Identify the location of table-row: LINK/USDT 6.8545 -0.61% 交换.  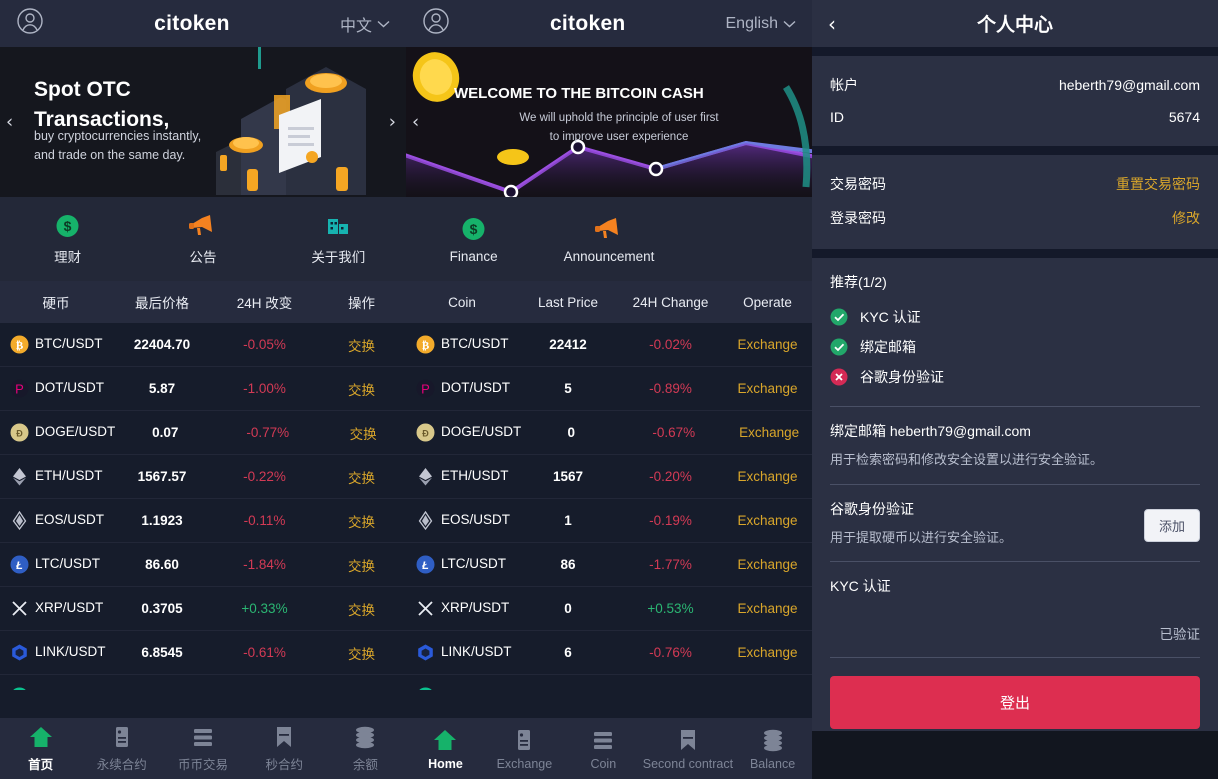
(203, 653).